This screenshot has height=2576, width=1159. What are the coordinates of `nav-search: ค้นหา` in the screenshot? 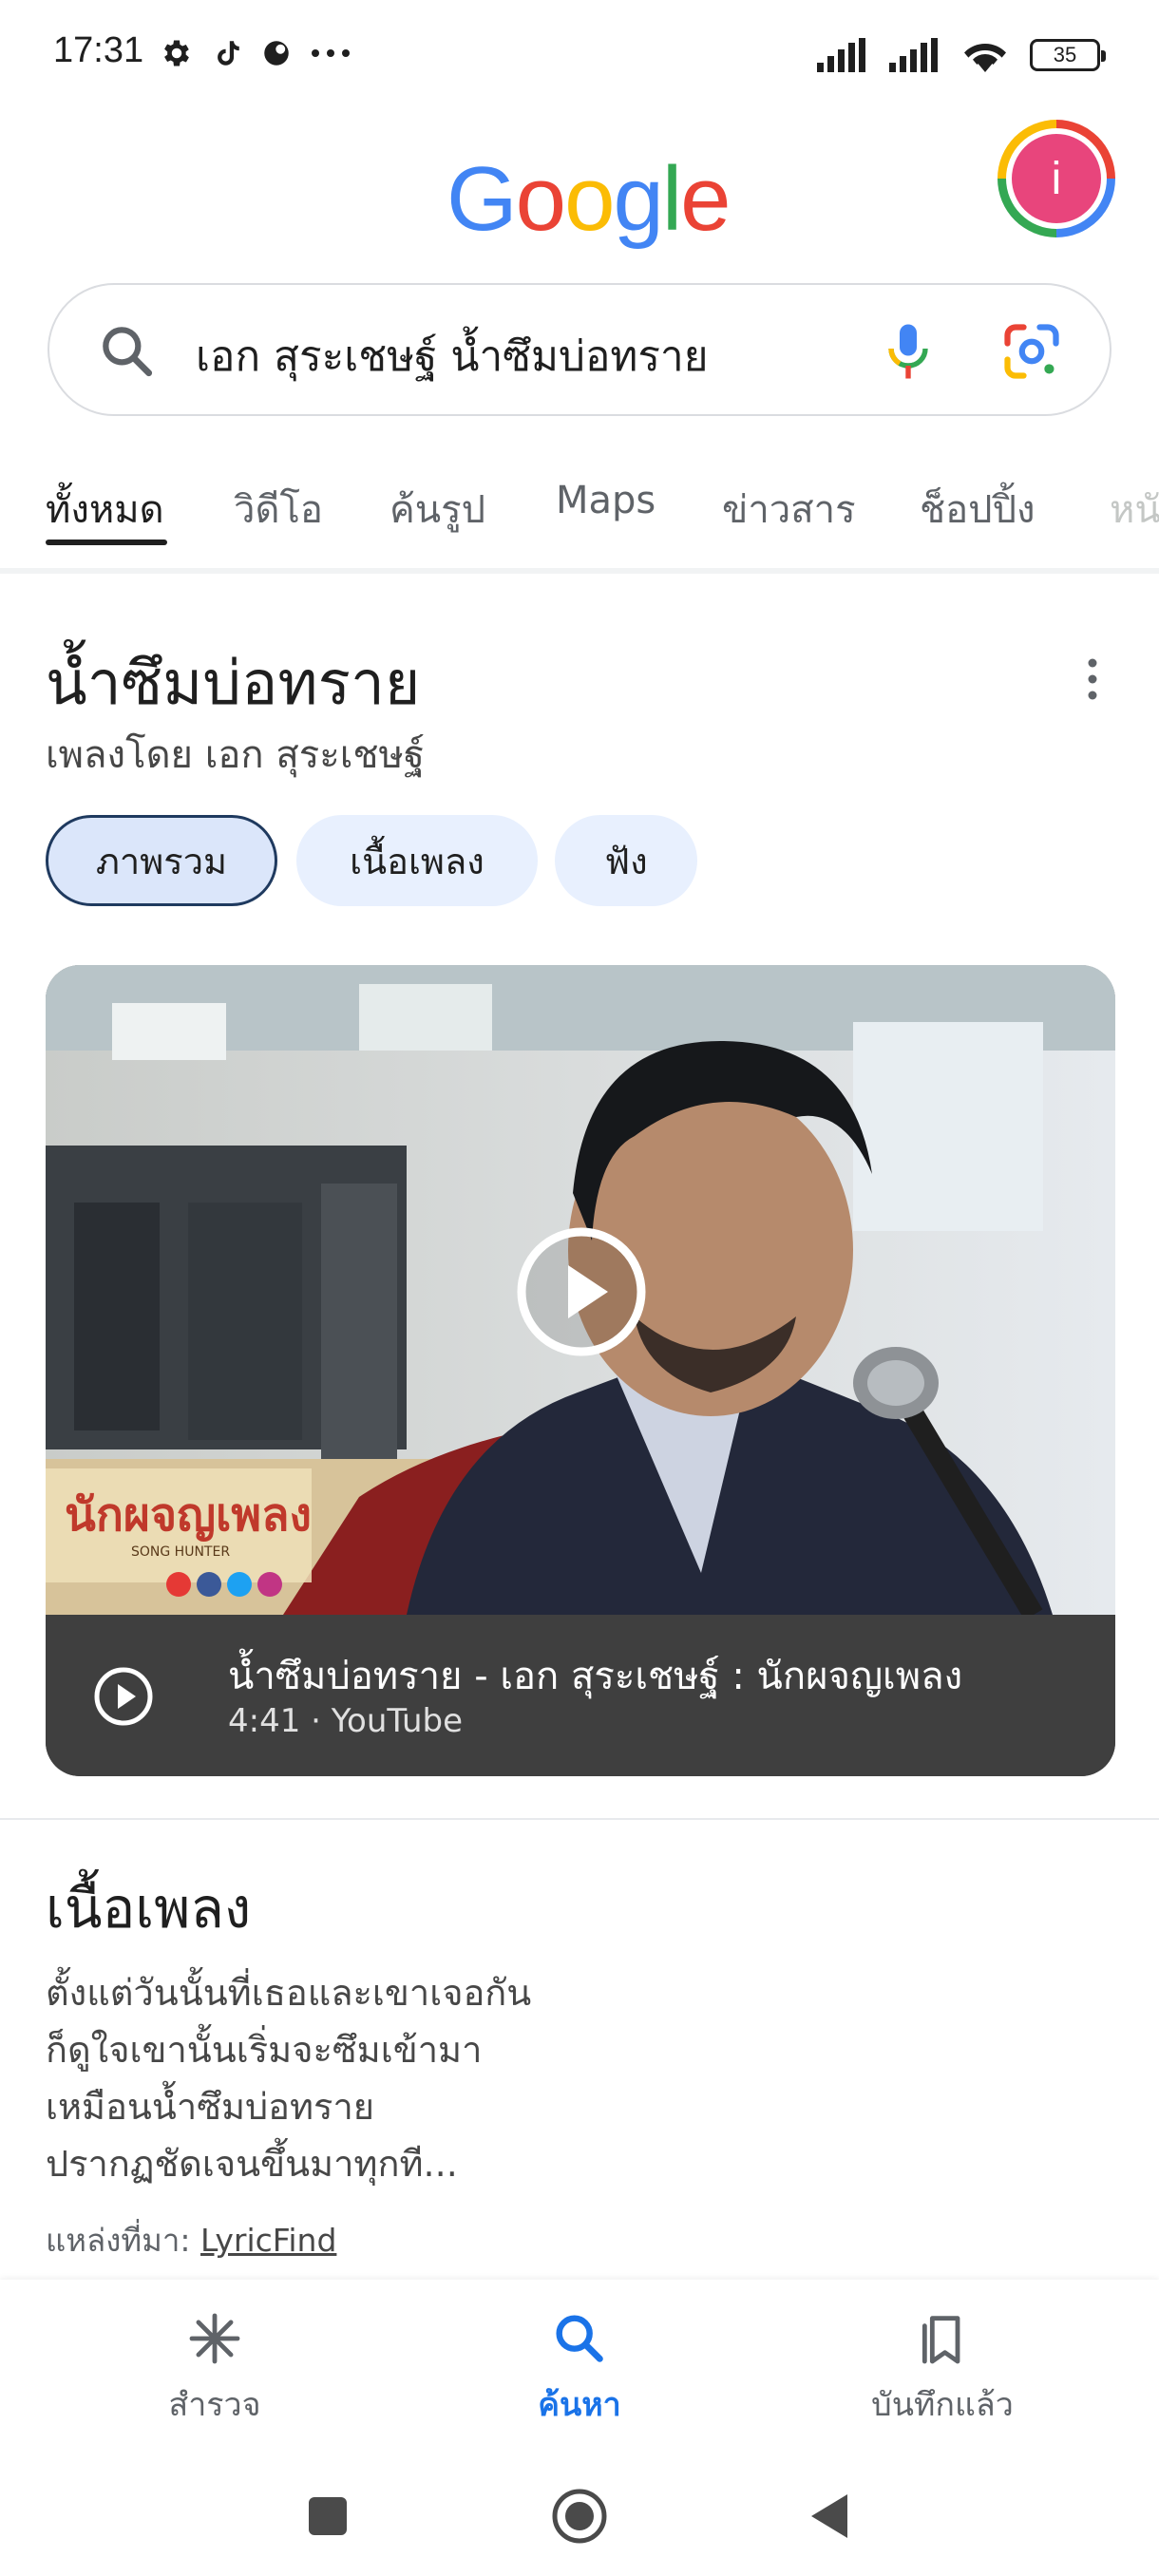 It's located at (579, 2370).